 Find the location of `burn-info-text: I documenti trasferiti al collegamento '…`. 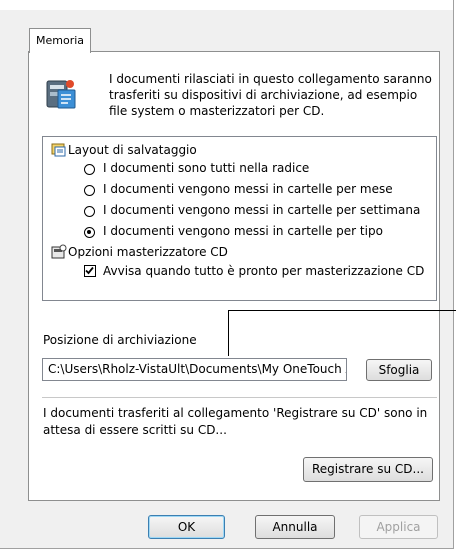

burn-info-text: I documenti trasferiti al collegamento '… is located at coordinates (235, 421).